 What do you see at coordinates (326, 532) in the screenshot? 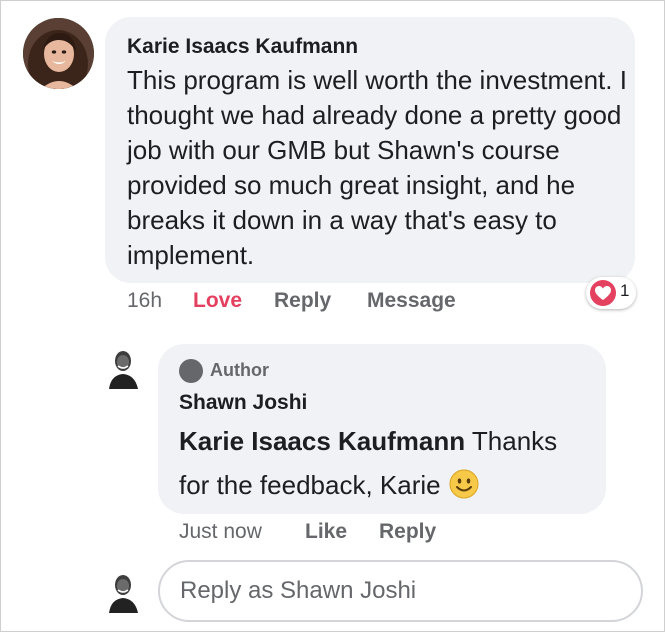
I see `like-button: Like` at bounding box center [326, 532].